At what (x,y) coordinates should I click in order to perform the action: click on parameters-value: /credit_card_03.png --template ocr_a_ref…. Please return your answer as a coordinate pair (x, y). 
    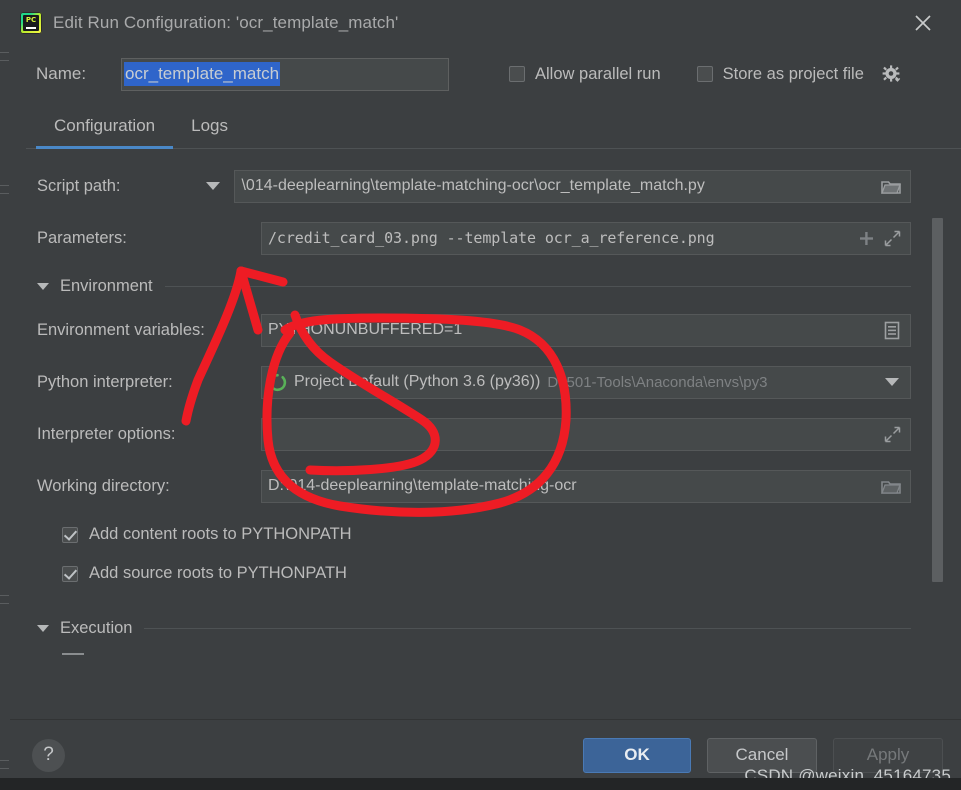
    Looking at the image, I should click on (491, 238).